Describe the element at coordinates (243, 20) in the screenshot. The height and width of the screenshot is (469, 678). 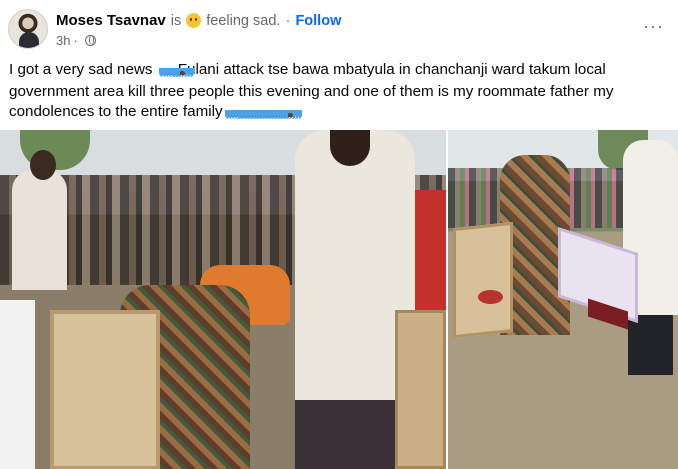
I see `feeling-text: feeling sad.` at that location.